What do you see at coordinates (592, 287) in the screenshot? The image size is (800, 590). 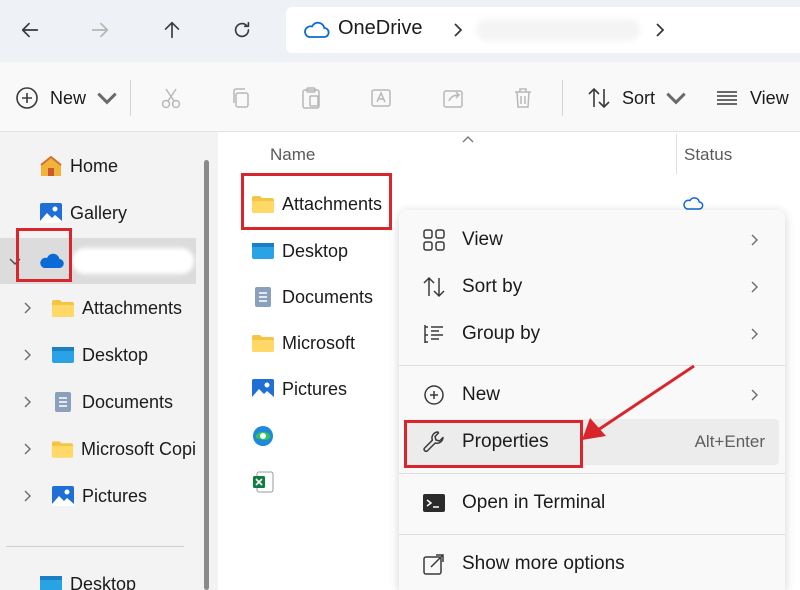 I see `menu-item-sort-by: Sort by` at bounding box center [592, 287].